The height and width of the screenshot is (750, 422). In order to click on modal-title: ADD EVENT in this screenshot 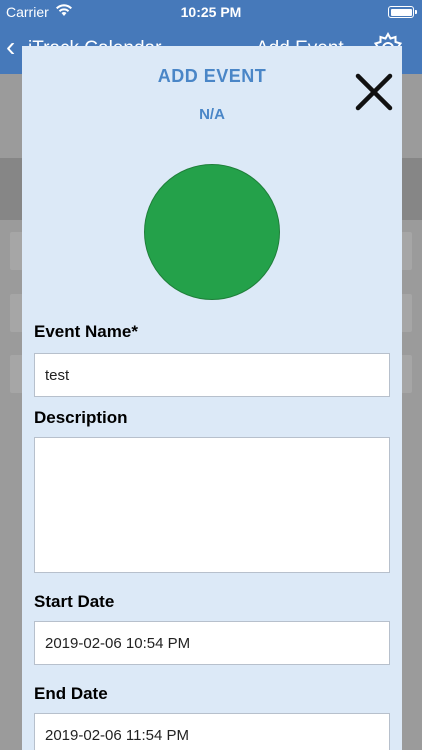, I will do `click(212, 76)`.